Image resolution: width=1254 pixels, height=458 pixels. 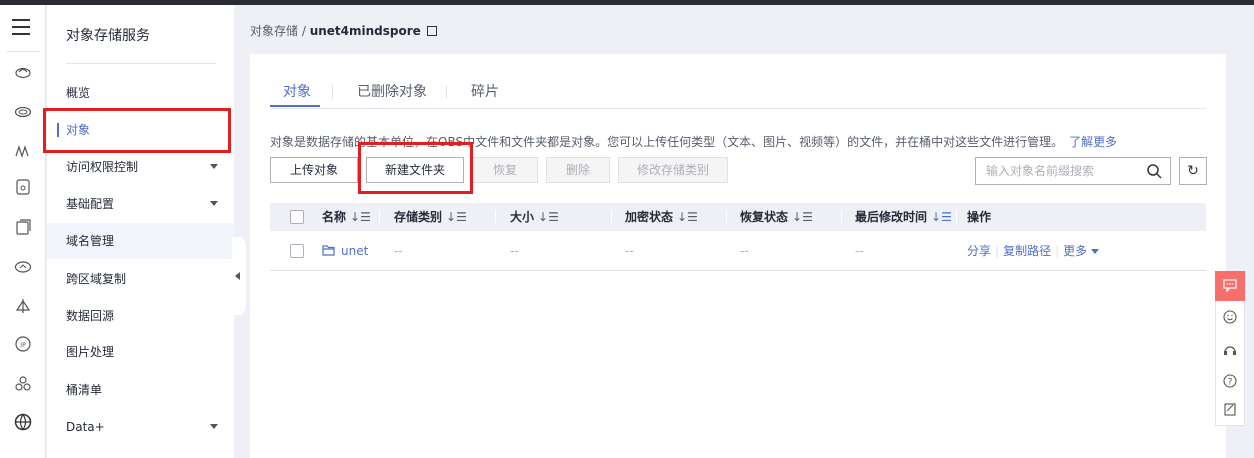 What do you see at coordinates (738, 251) in the screenshot?
I see `table-row: unet -- -- -- -- -- 分享 | 复制路径 | 更多` at bounding box center [738, 251].